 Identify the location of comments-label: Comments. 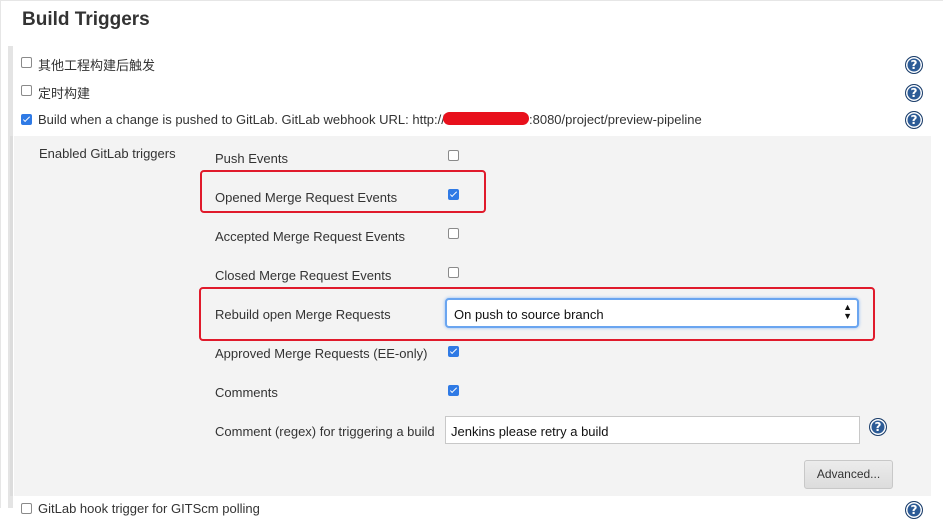
(246, 392).